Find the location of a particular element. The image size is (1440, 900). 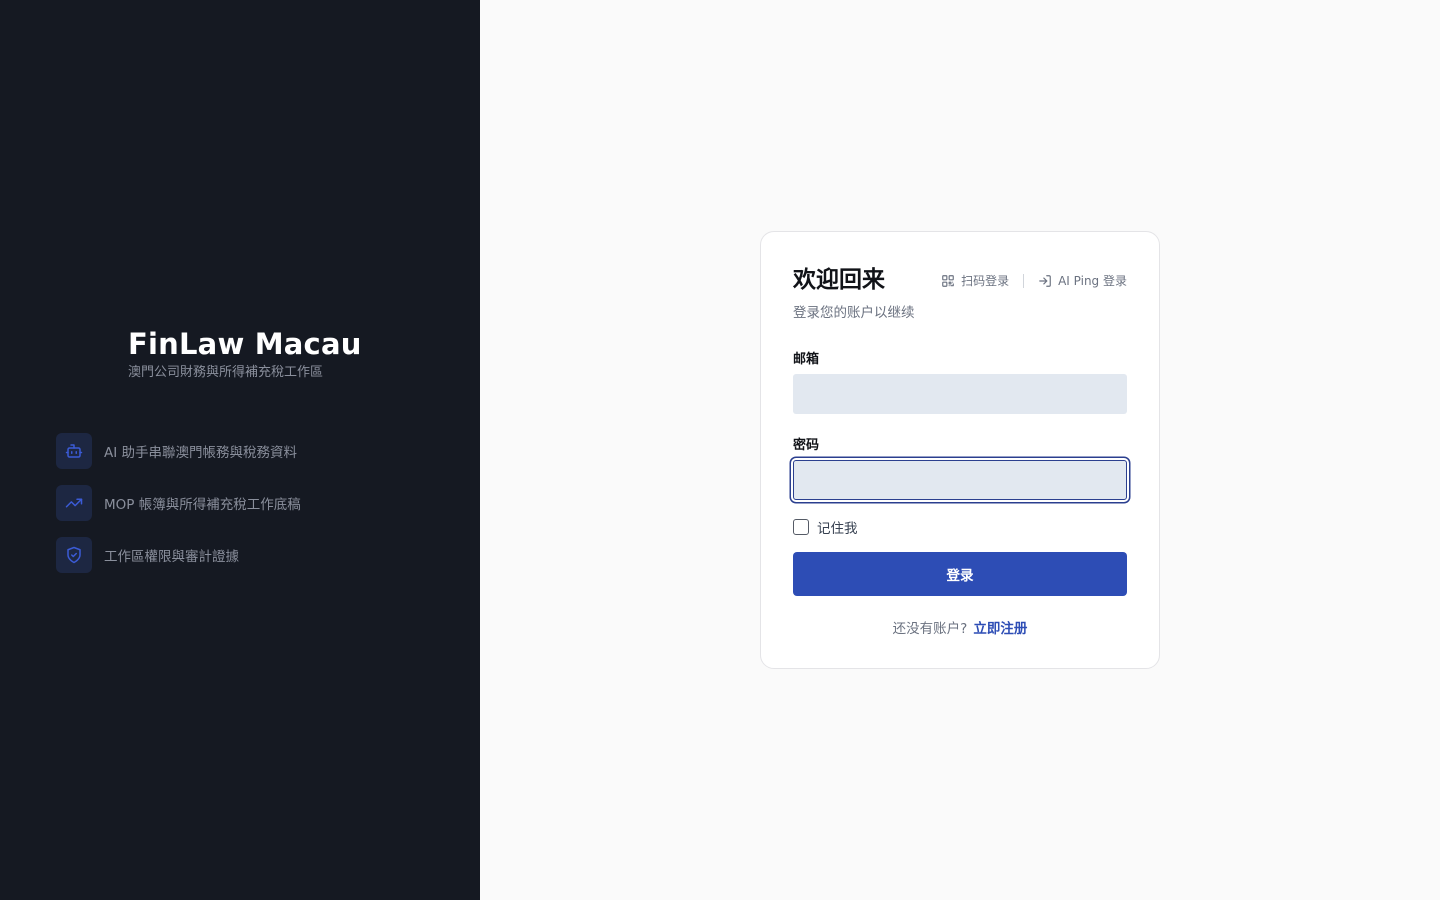

qr-login-link: 扫码登录 is located at coordinates (975, 280).